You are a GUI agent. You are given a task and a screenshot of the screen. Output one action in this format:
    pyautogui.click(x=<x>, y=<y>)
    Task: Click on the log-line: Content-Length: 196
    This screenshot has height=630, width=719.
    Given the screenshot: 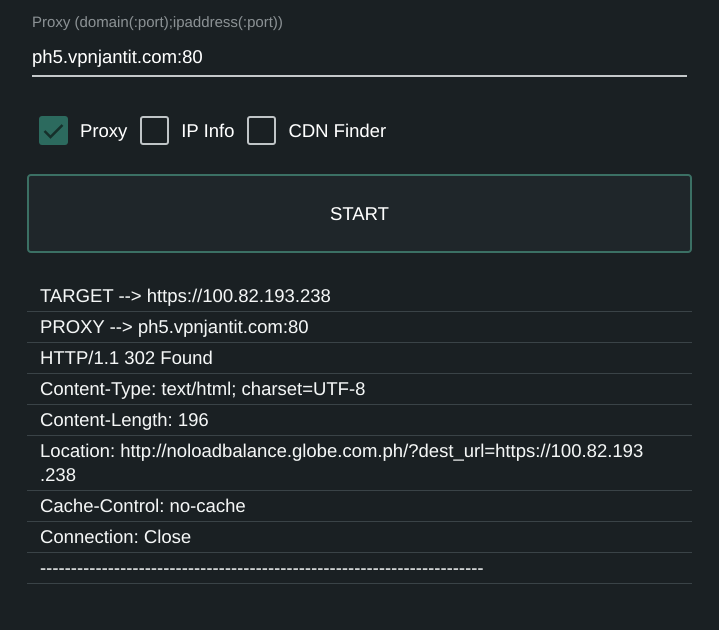 What is the action you would take?
    pyautogui.click(x=359, y=420)
    